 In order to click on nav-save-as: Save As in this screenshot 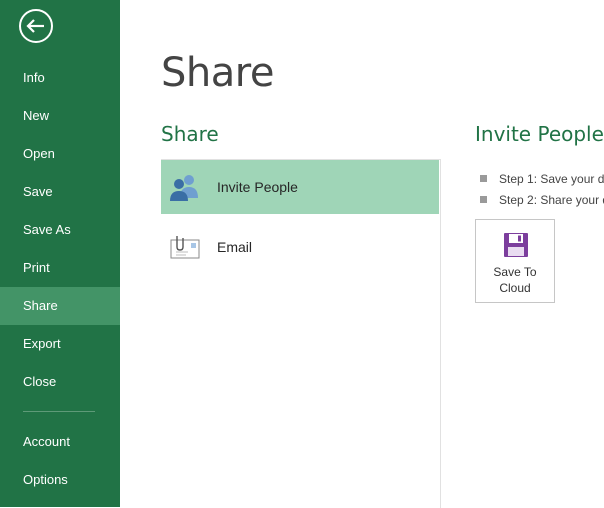, I will do `click(60, 230)`.